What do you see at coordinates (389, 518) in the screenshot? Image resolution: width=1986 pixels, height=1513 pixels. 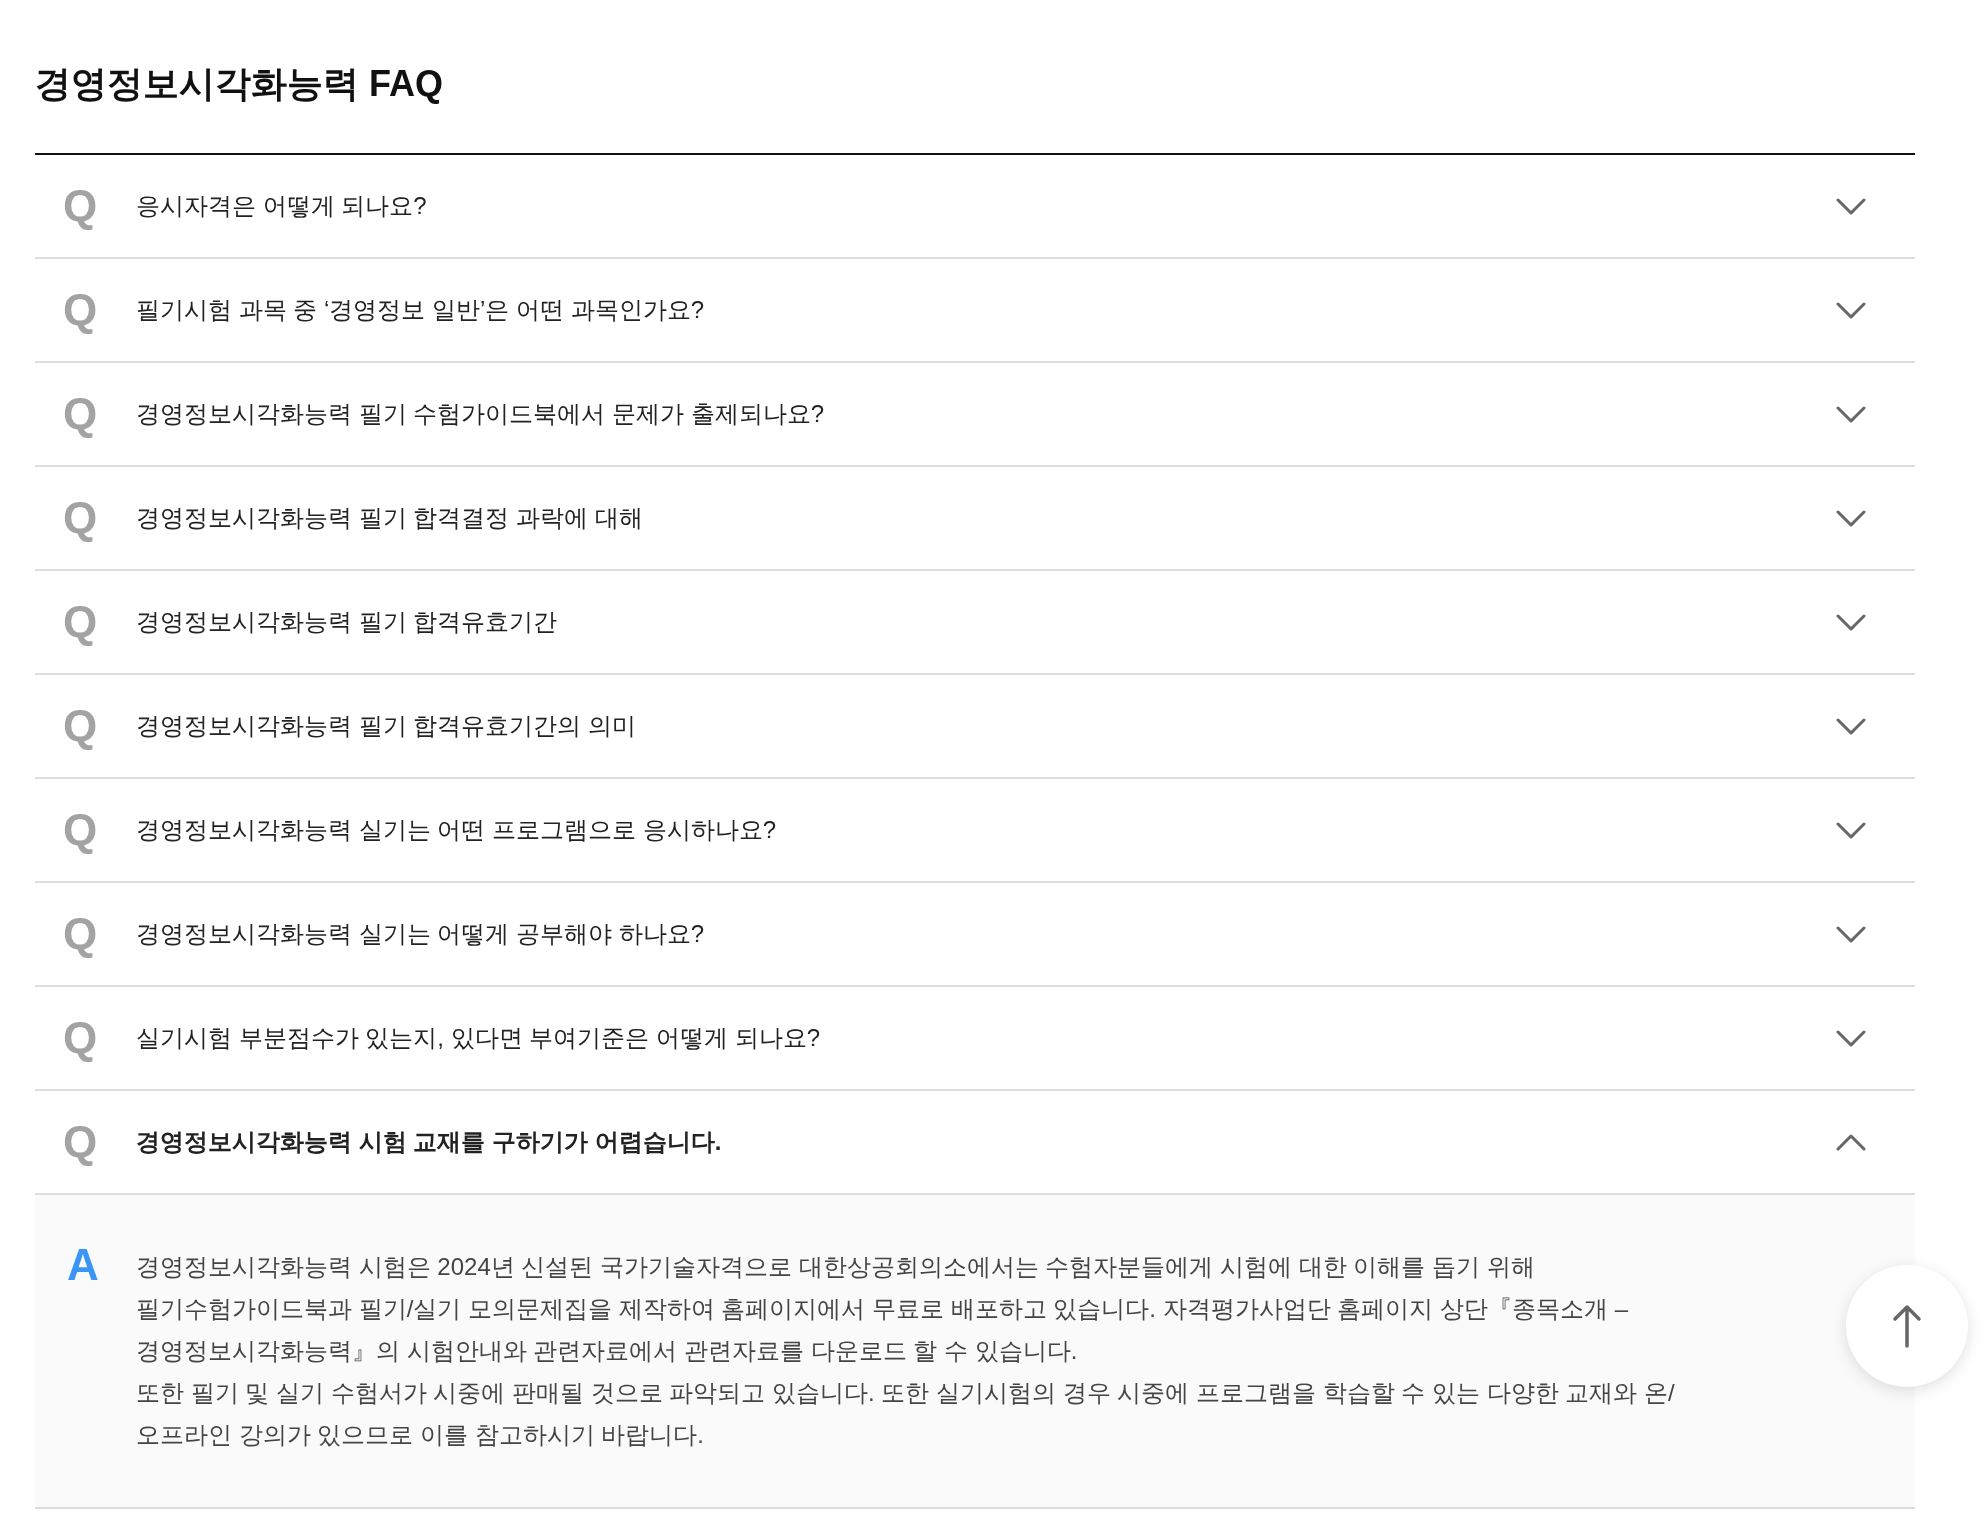 I see `faq-question: 경영정보시각화능력 필기 합격결정 과락에 대해` at bounding box center [389, 518].